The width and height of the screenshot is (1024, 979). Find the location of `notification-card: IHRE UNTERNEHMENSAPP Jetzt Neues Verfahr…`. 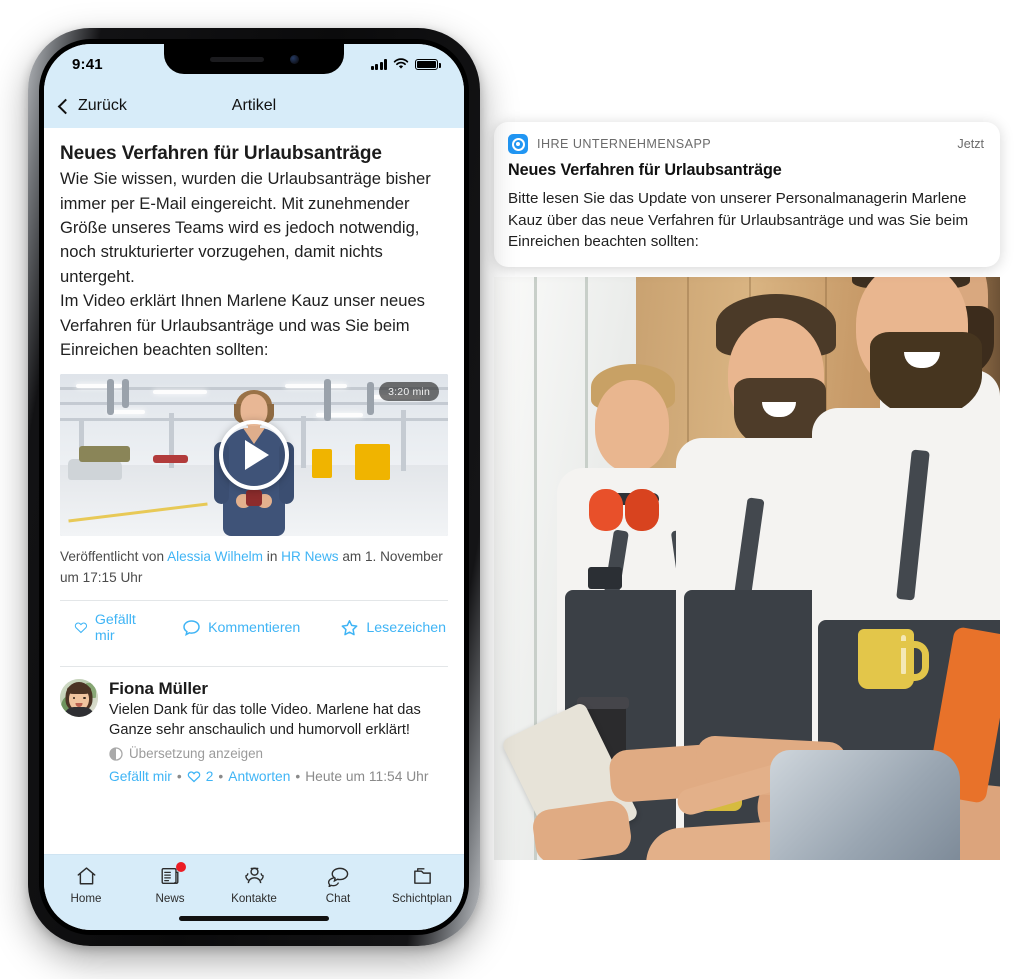

notification-card: IHRE UNTERNEHMENSAPP Jetzt Neues Verfahr… is located at coordinates (747, 194).